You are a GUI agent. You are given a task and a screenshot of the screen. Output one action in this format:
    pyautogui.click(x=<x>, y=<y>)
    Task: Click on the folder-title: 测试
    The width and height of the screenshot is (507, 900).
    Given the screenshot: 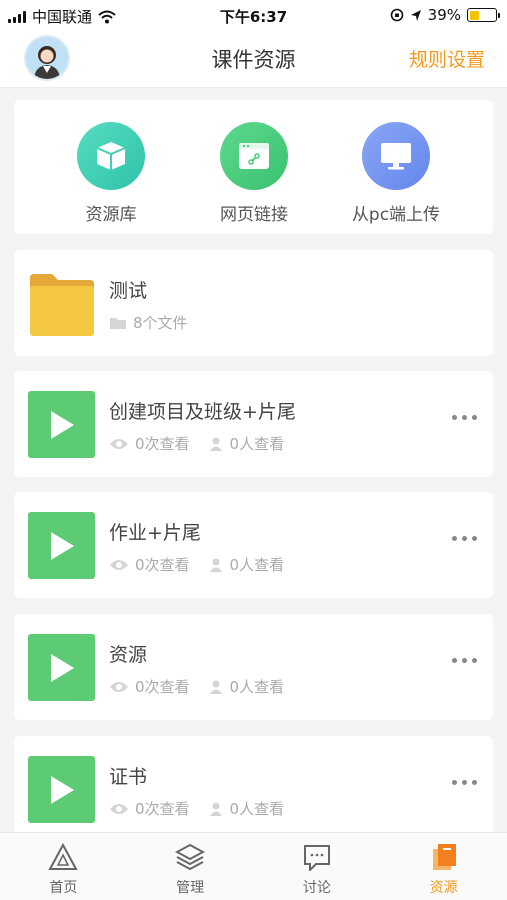 What is the action you would take?
    pyautogui.click(x=128, y=291)
    